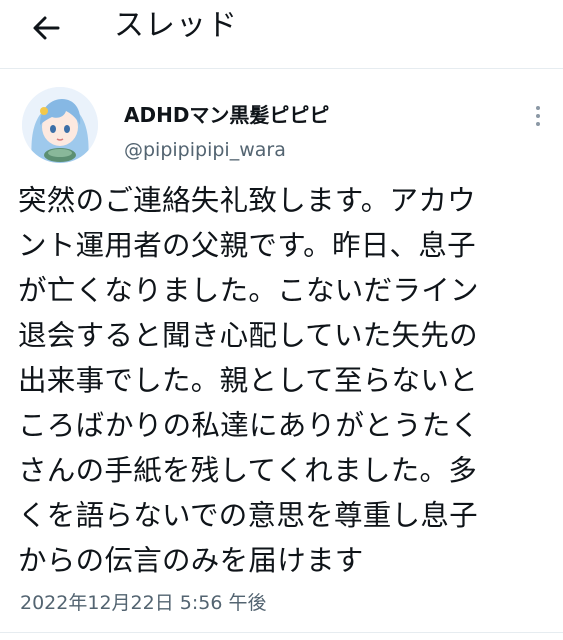  I want to click on author-handle: @pipipipipi_wara, so click(205, 150).